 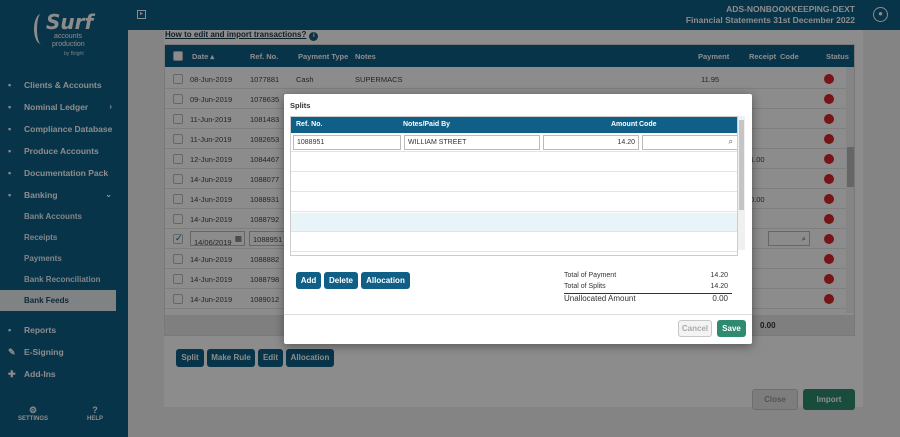 I want to click on splits-col-ref: Ref. No., so click(x=309, y=124).